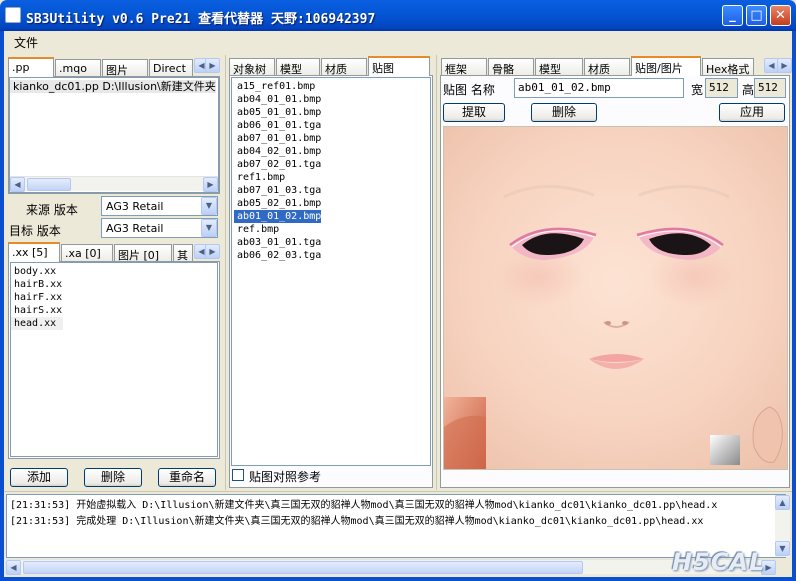  What do you see at coordinates (87, 253) in the screenshot?
I see `tab-xa: .xa [0]` at bounding box center [87, 253].